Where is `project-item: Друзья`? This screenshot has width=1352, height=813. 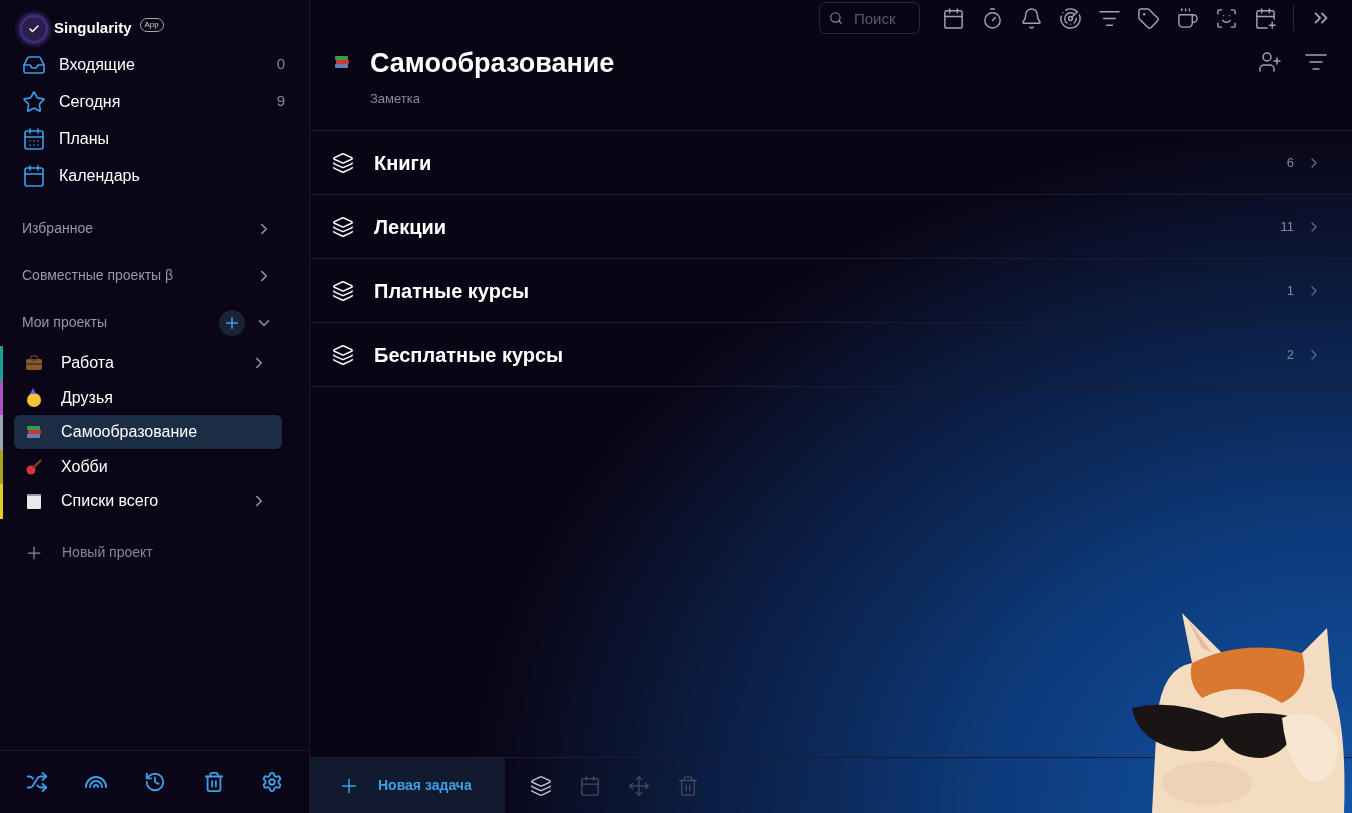
project-item: Друзья is located at coordinates (148, 397).